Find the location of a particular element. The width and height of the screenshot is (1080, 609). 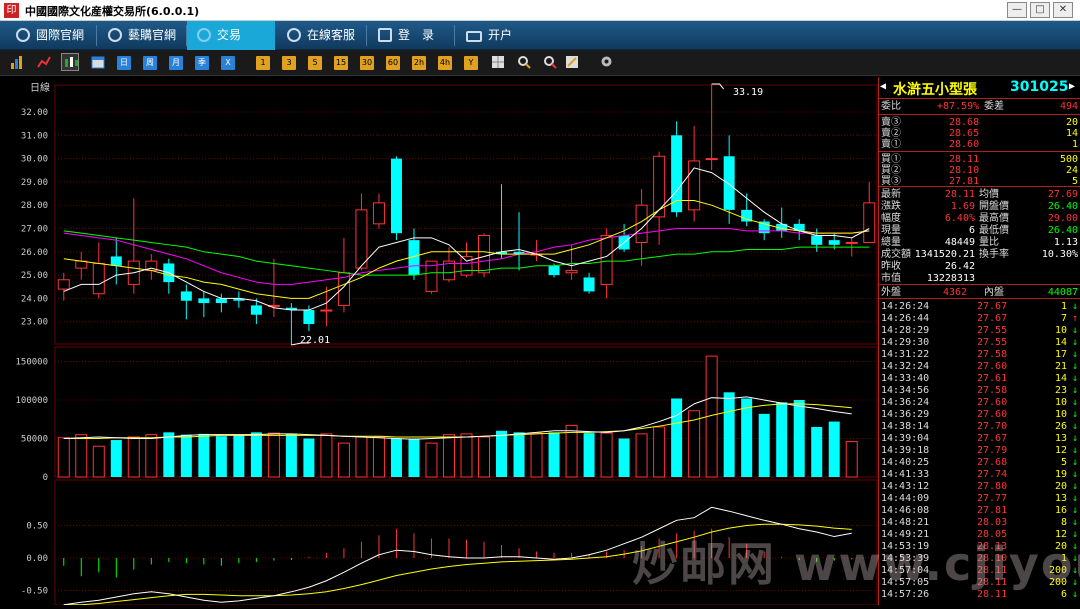

tick-volume: 1 is located at coordinates (1063, 306).